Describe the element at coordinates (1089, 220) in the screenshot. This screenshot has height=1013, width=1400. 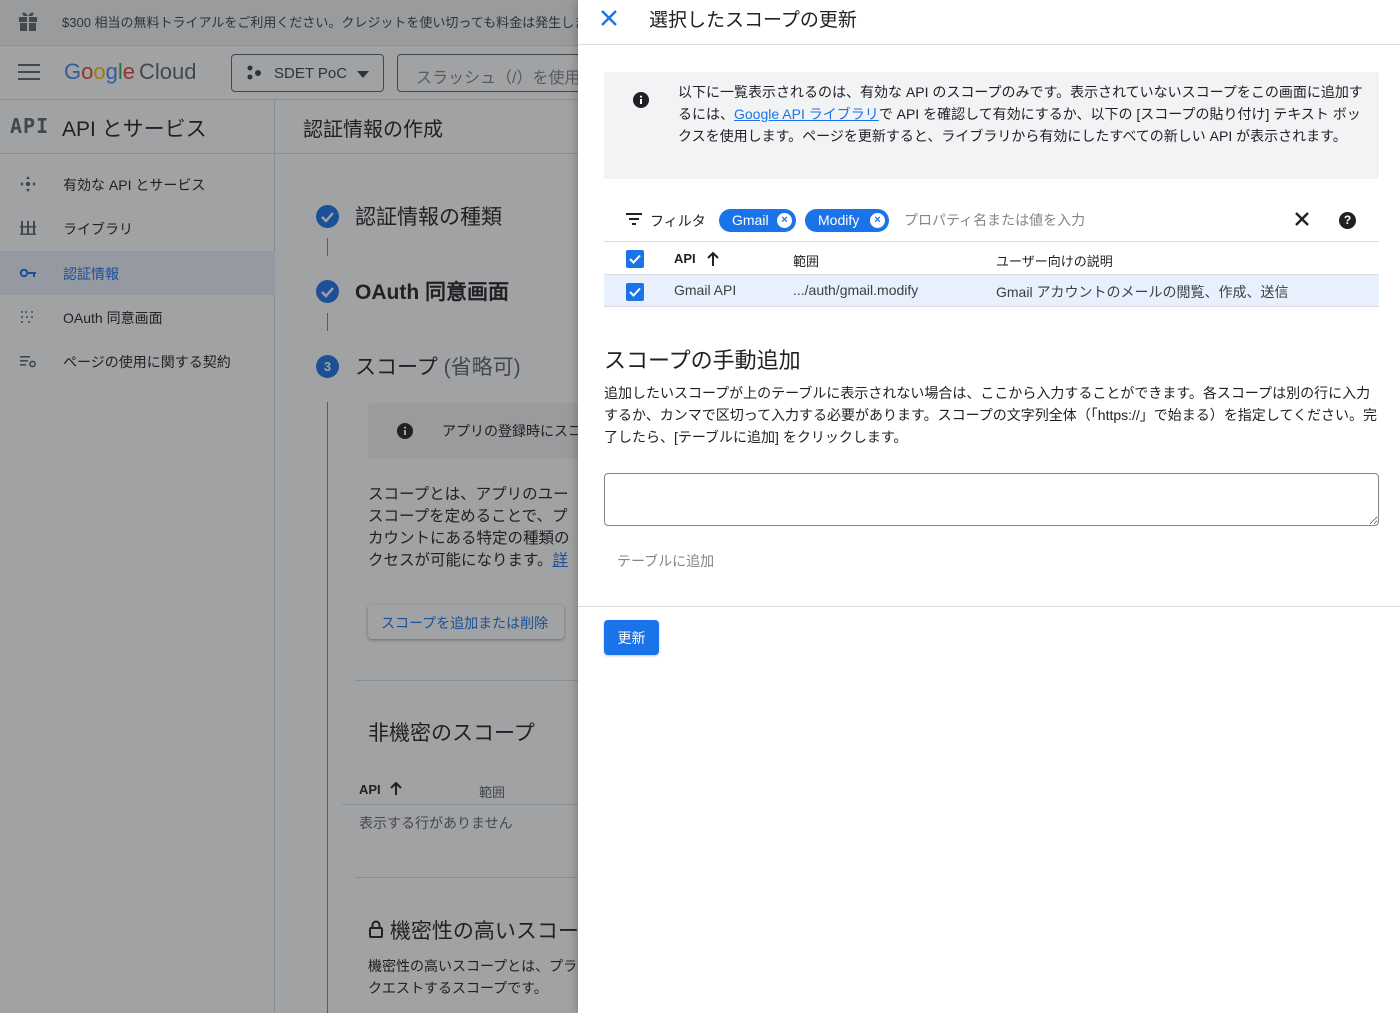
I see `filter-input` at that location.